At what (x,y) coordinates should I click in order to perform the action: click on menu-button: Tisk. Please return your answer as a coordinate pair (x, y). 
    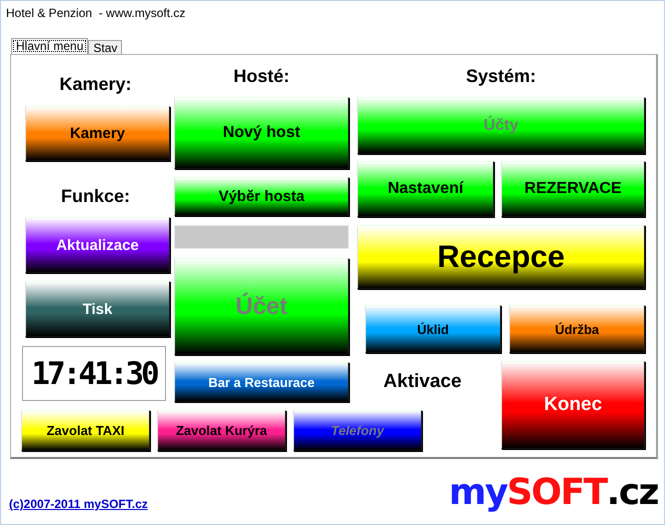
    Looking at the image, I should click on (97, 309).